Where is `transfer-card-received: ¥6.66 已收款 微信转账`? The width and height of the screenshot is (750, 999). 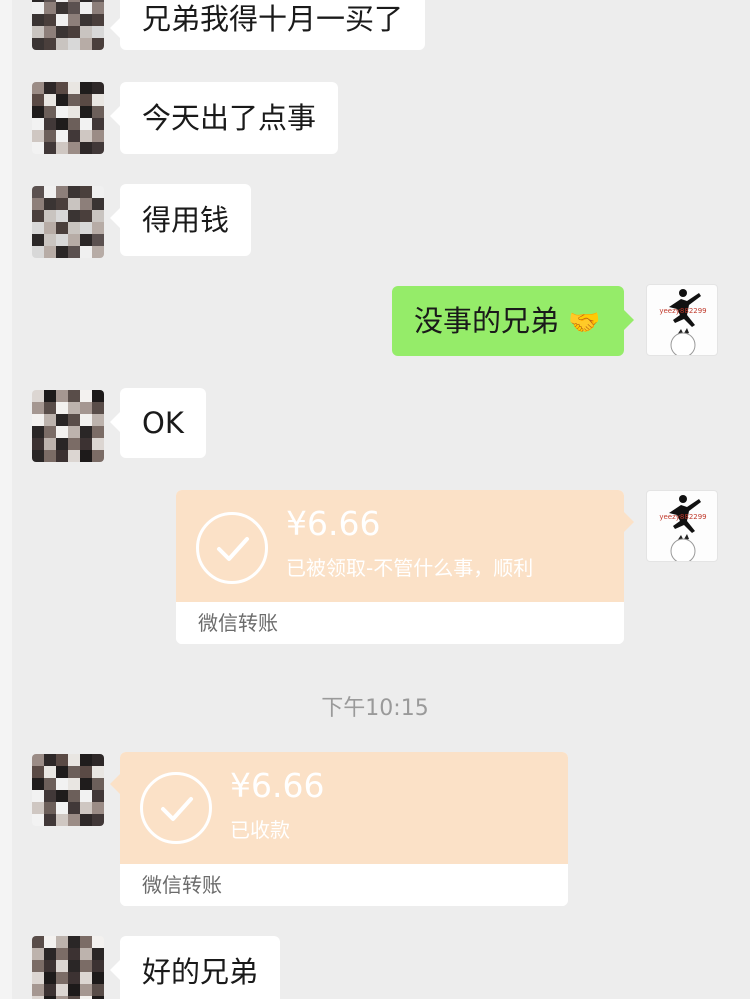
transfer-card-received: ¥6.66 已收款 微信转账 is located at coordinates (339, 829).